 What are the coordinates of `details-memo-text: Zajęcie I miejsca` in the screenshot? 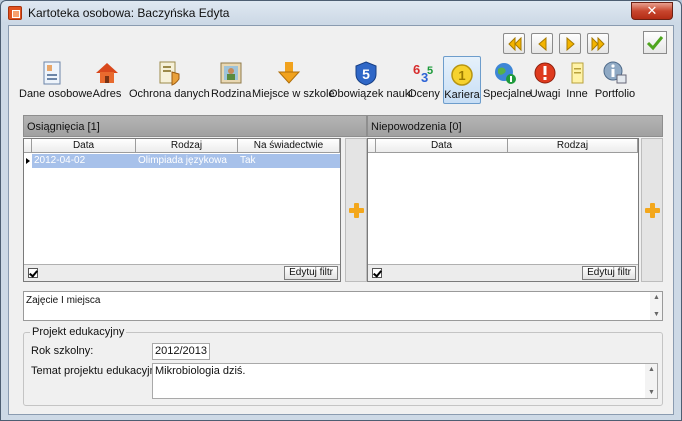 It's located at (63, 300).